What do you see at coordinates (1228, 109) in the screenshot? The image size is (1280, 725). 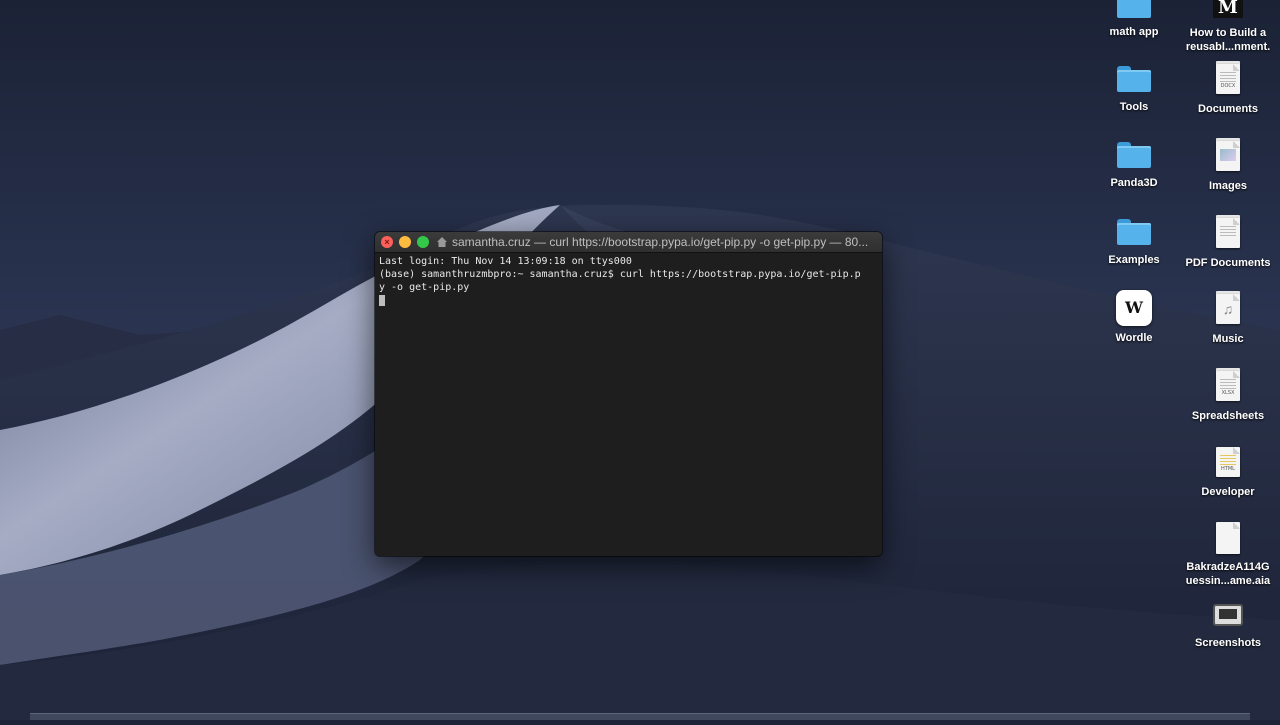 I see `desktop-icon-label: Documents` at bounding box center [1228, 109].